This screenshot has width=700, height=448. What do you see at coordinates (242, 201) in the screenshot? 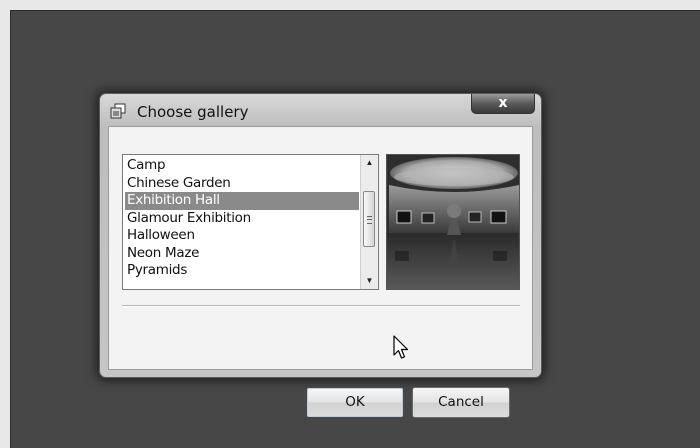
I see `gallery-list-item: Exhibition Hall` at bounding box center [242, 201].